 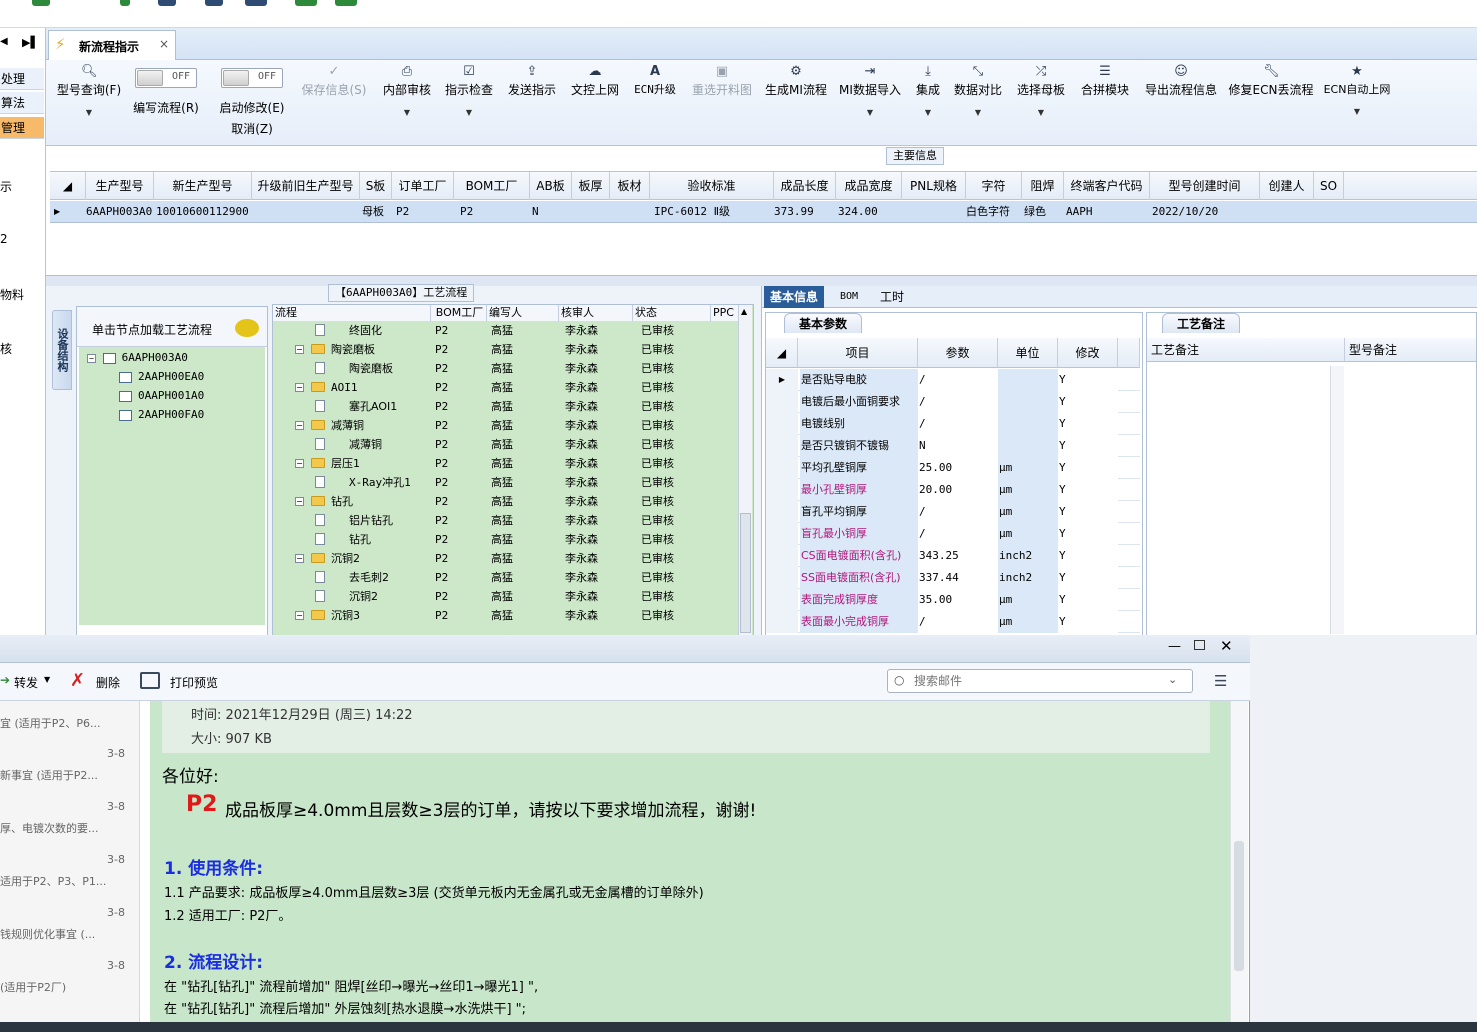 I want to click on tree-node: − 6AAPH003A0, so click(x=137, y=357).